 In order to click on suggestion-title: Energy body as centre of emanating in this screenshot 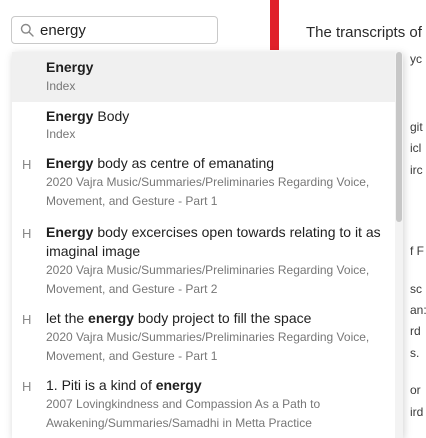, I will do `click(160, 163)`.